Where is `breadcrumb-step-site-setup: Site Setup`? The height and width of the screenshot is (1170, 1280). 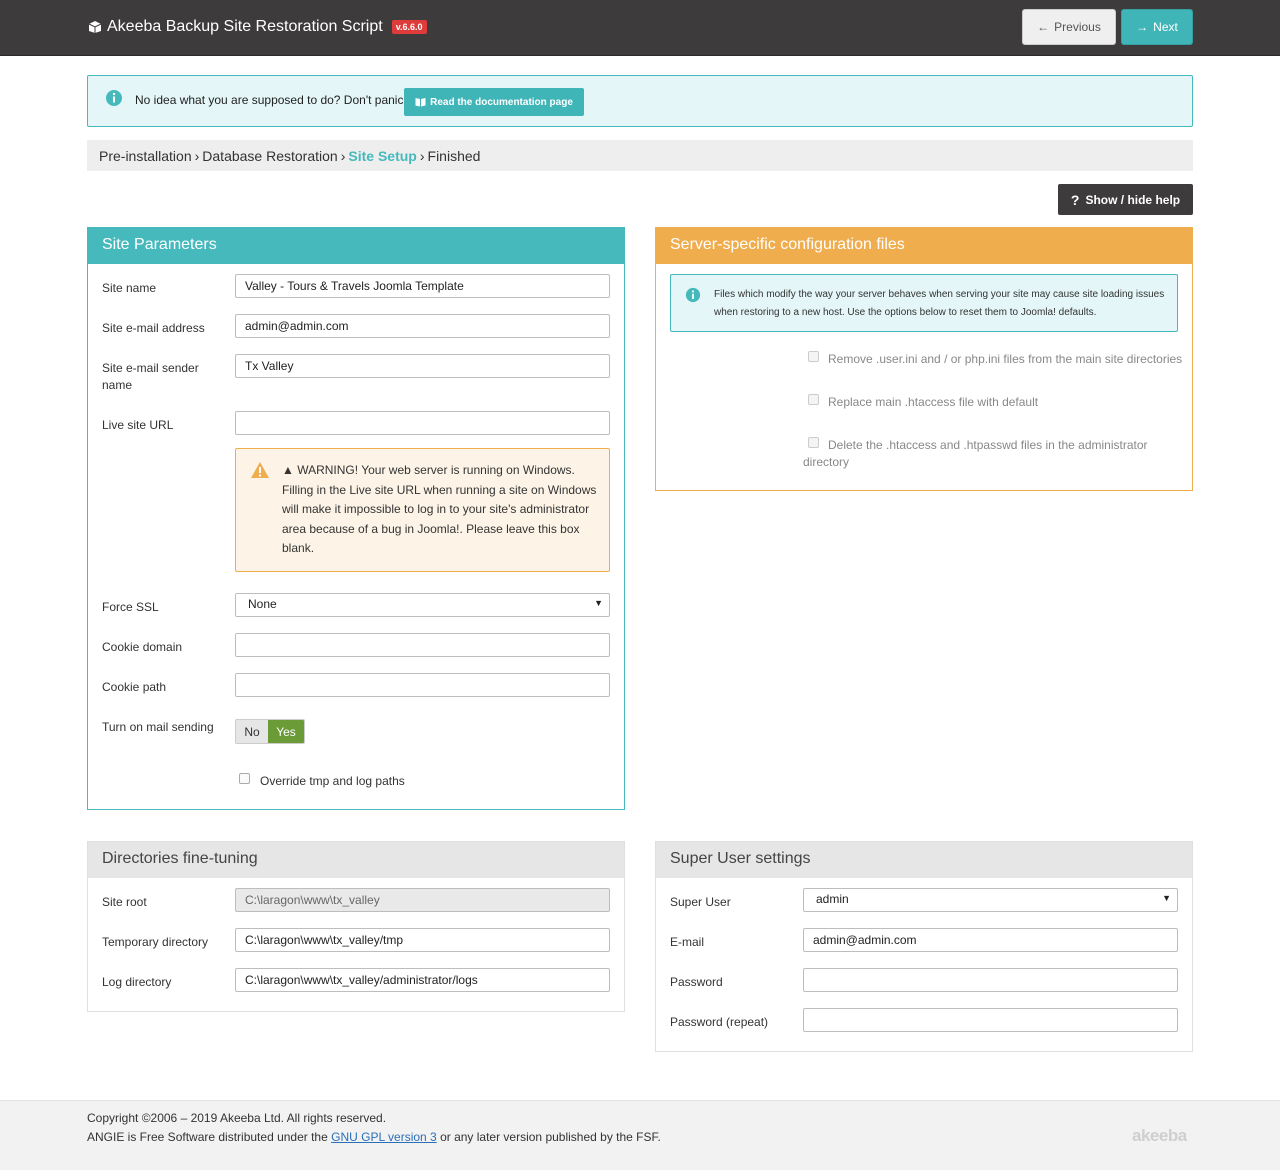 breadcrumb-step-site-setup: Site Setup is located at coordinates (382, 155).